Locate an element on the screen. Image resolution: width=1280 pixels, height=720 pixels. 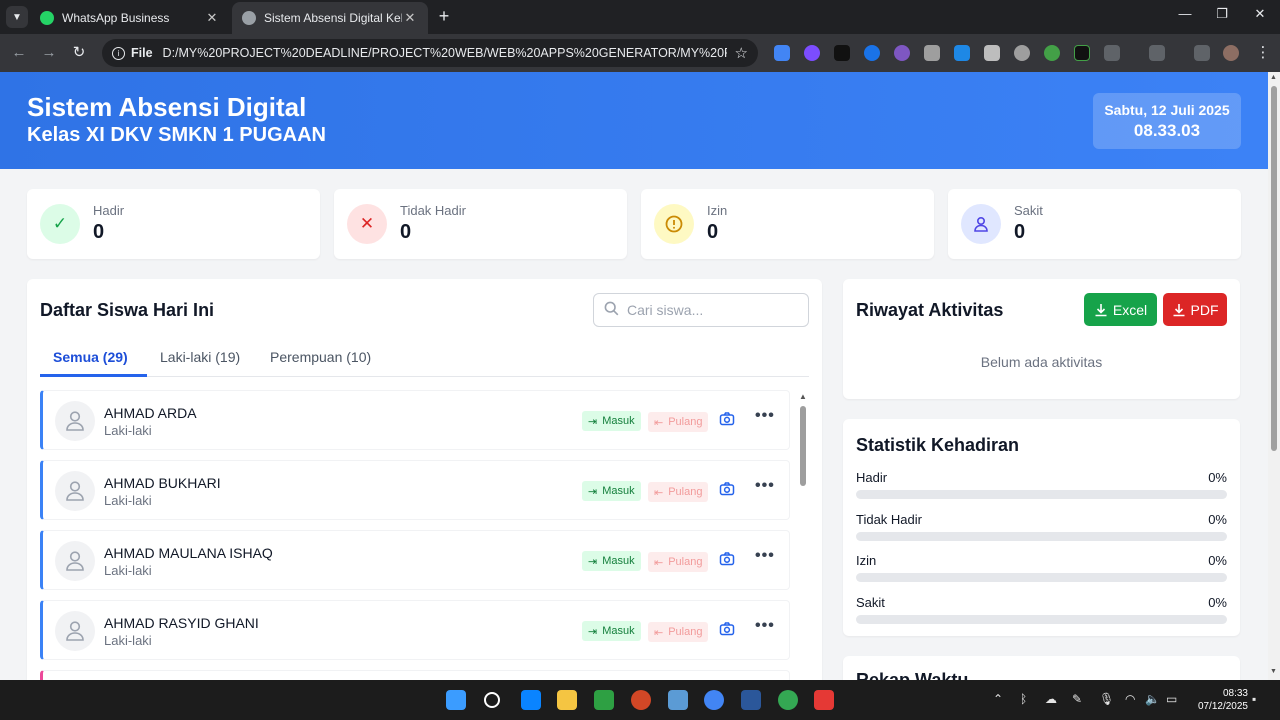
search-box is located at coordinates (701, 310).